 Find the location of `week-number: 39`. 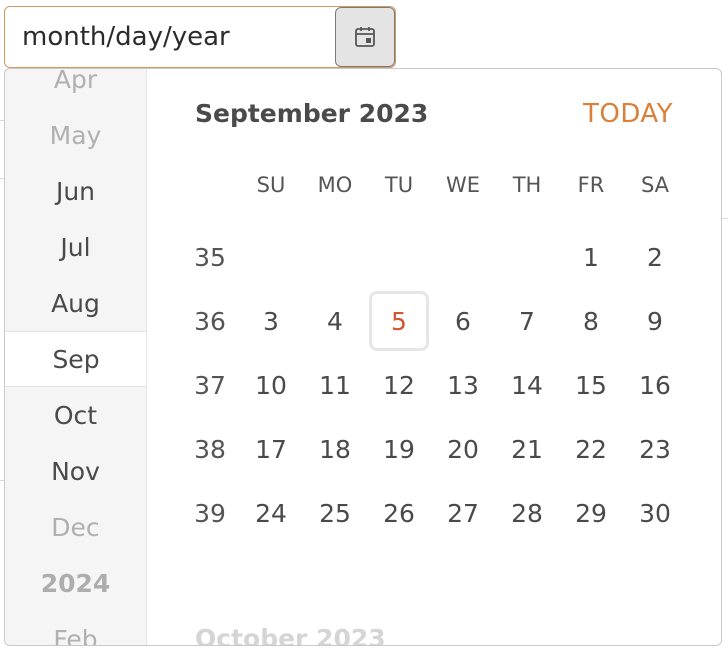

week-number: 39 is located at coordinates (210, 513).